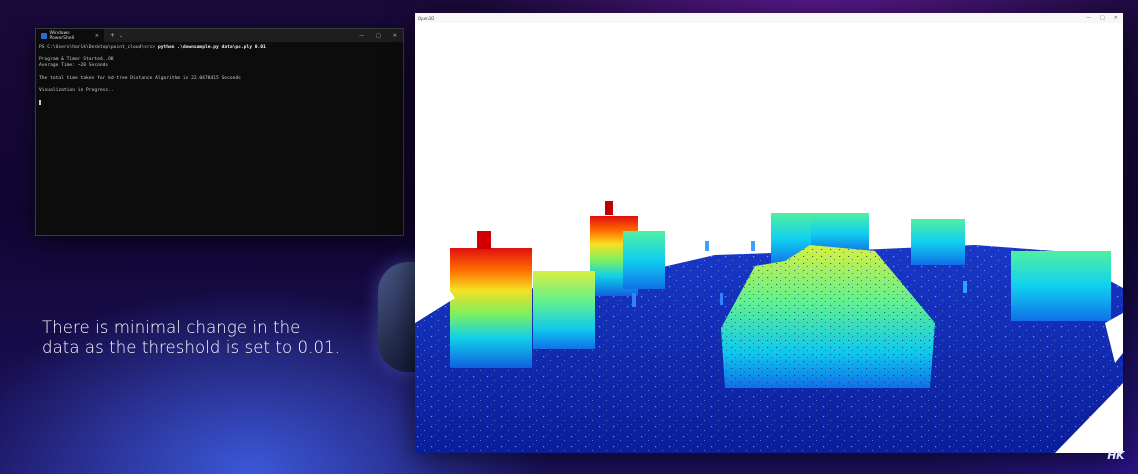 The width and height of the screenshot is (1138, 474). Describe the element at coordinates (378, 36) in the screenshot. I see `maximize-button: □` at that location.